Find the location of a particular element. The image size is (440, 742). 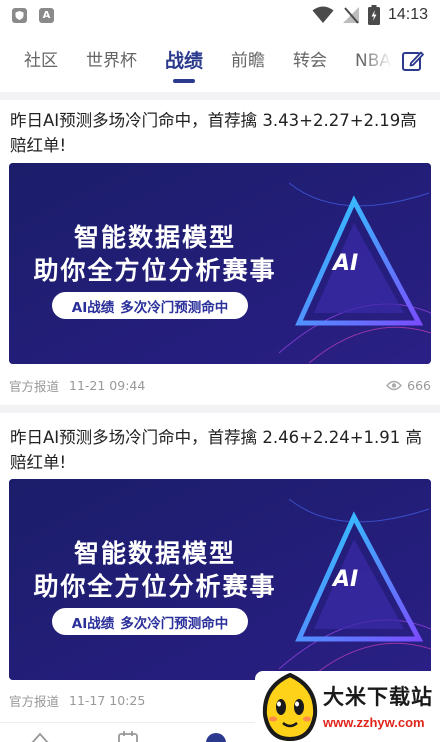

status-time: 14:13 is located at coordinates (407, 14).